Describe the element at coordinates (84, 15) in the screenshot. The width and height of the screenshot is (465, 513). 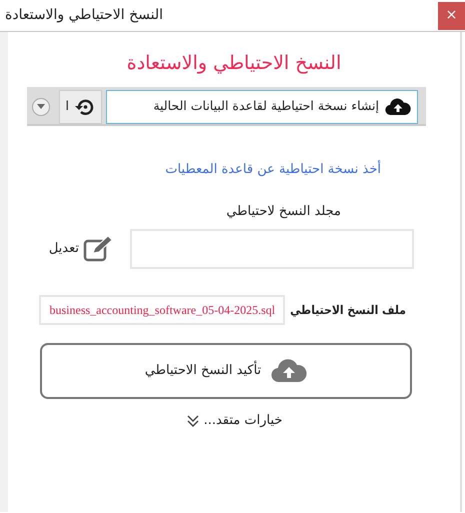
I see `window-title: النسخ الاحتياطي والاستعادة` at that location.